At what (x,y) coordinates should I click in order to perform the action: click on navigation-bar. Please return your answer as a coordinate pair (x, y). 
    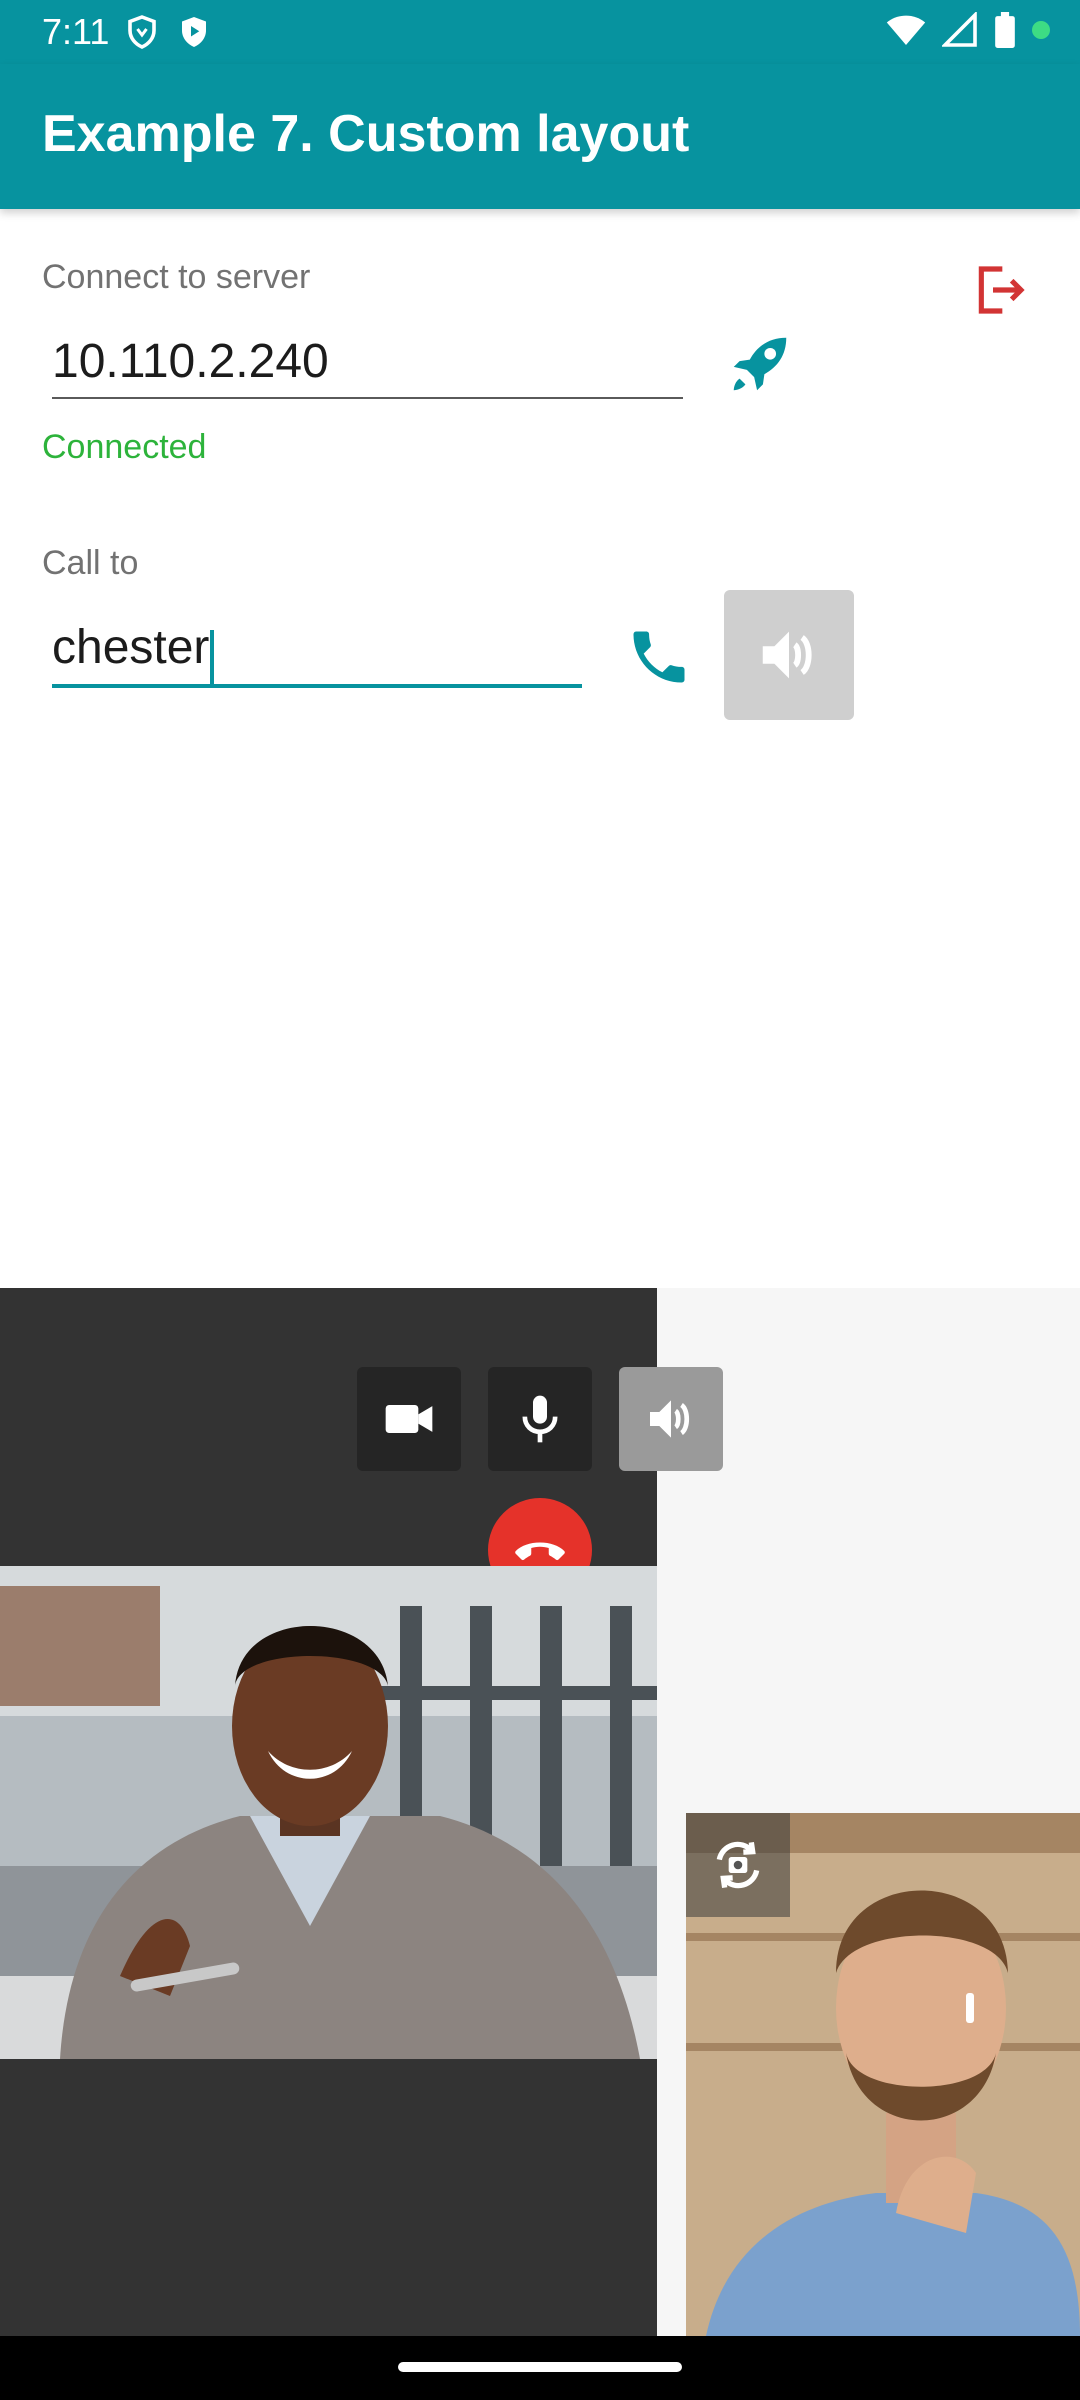
    Looking at the image, I should click on (540, 2368).